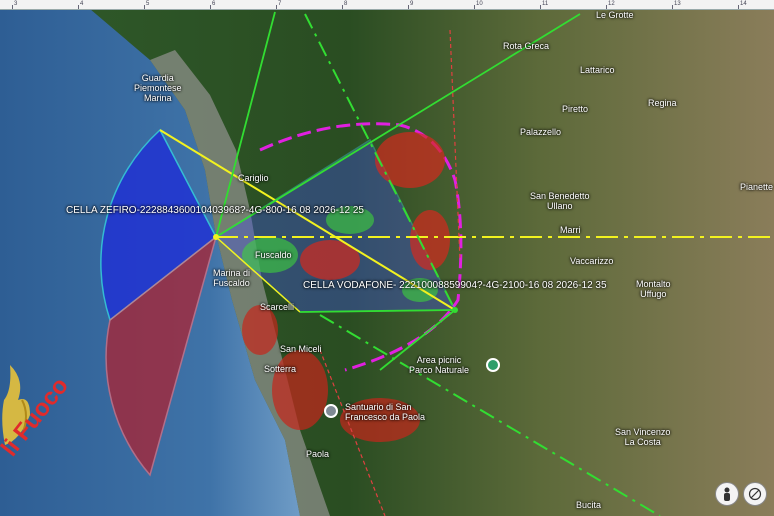 The image size is (774, 516). Describe the element at coordinates (615, 15) in the screenshot. I see `place-le-grotte: Le Grotte` at that location.